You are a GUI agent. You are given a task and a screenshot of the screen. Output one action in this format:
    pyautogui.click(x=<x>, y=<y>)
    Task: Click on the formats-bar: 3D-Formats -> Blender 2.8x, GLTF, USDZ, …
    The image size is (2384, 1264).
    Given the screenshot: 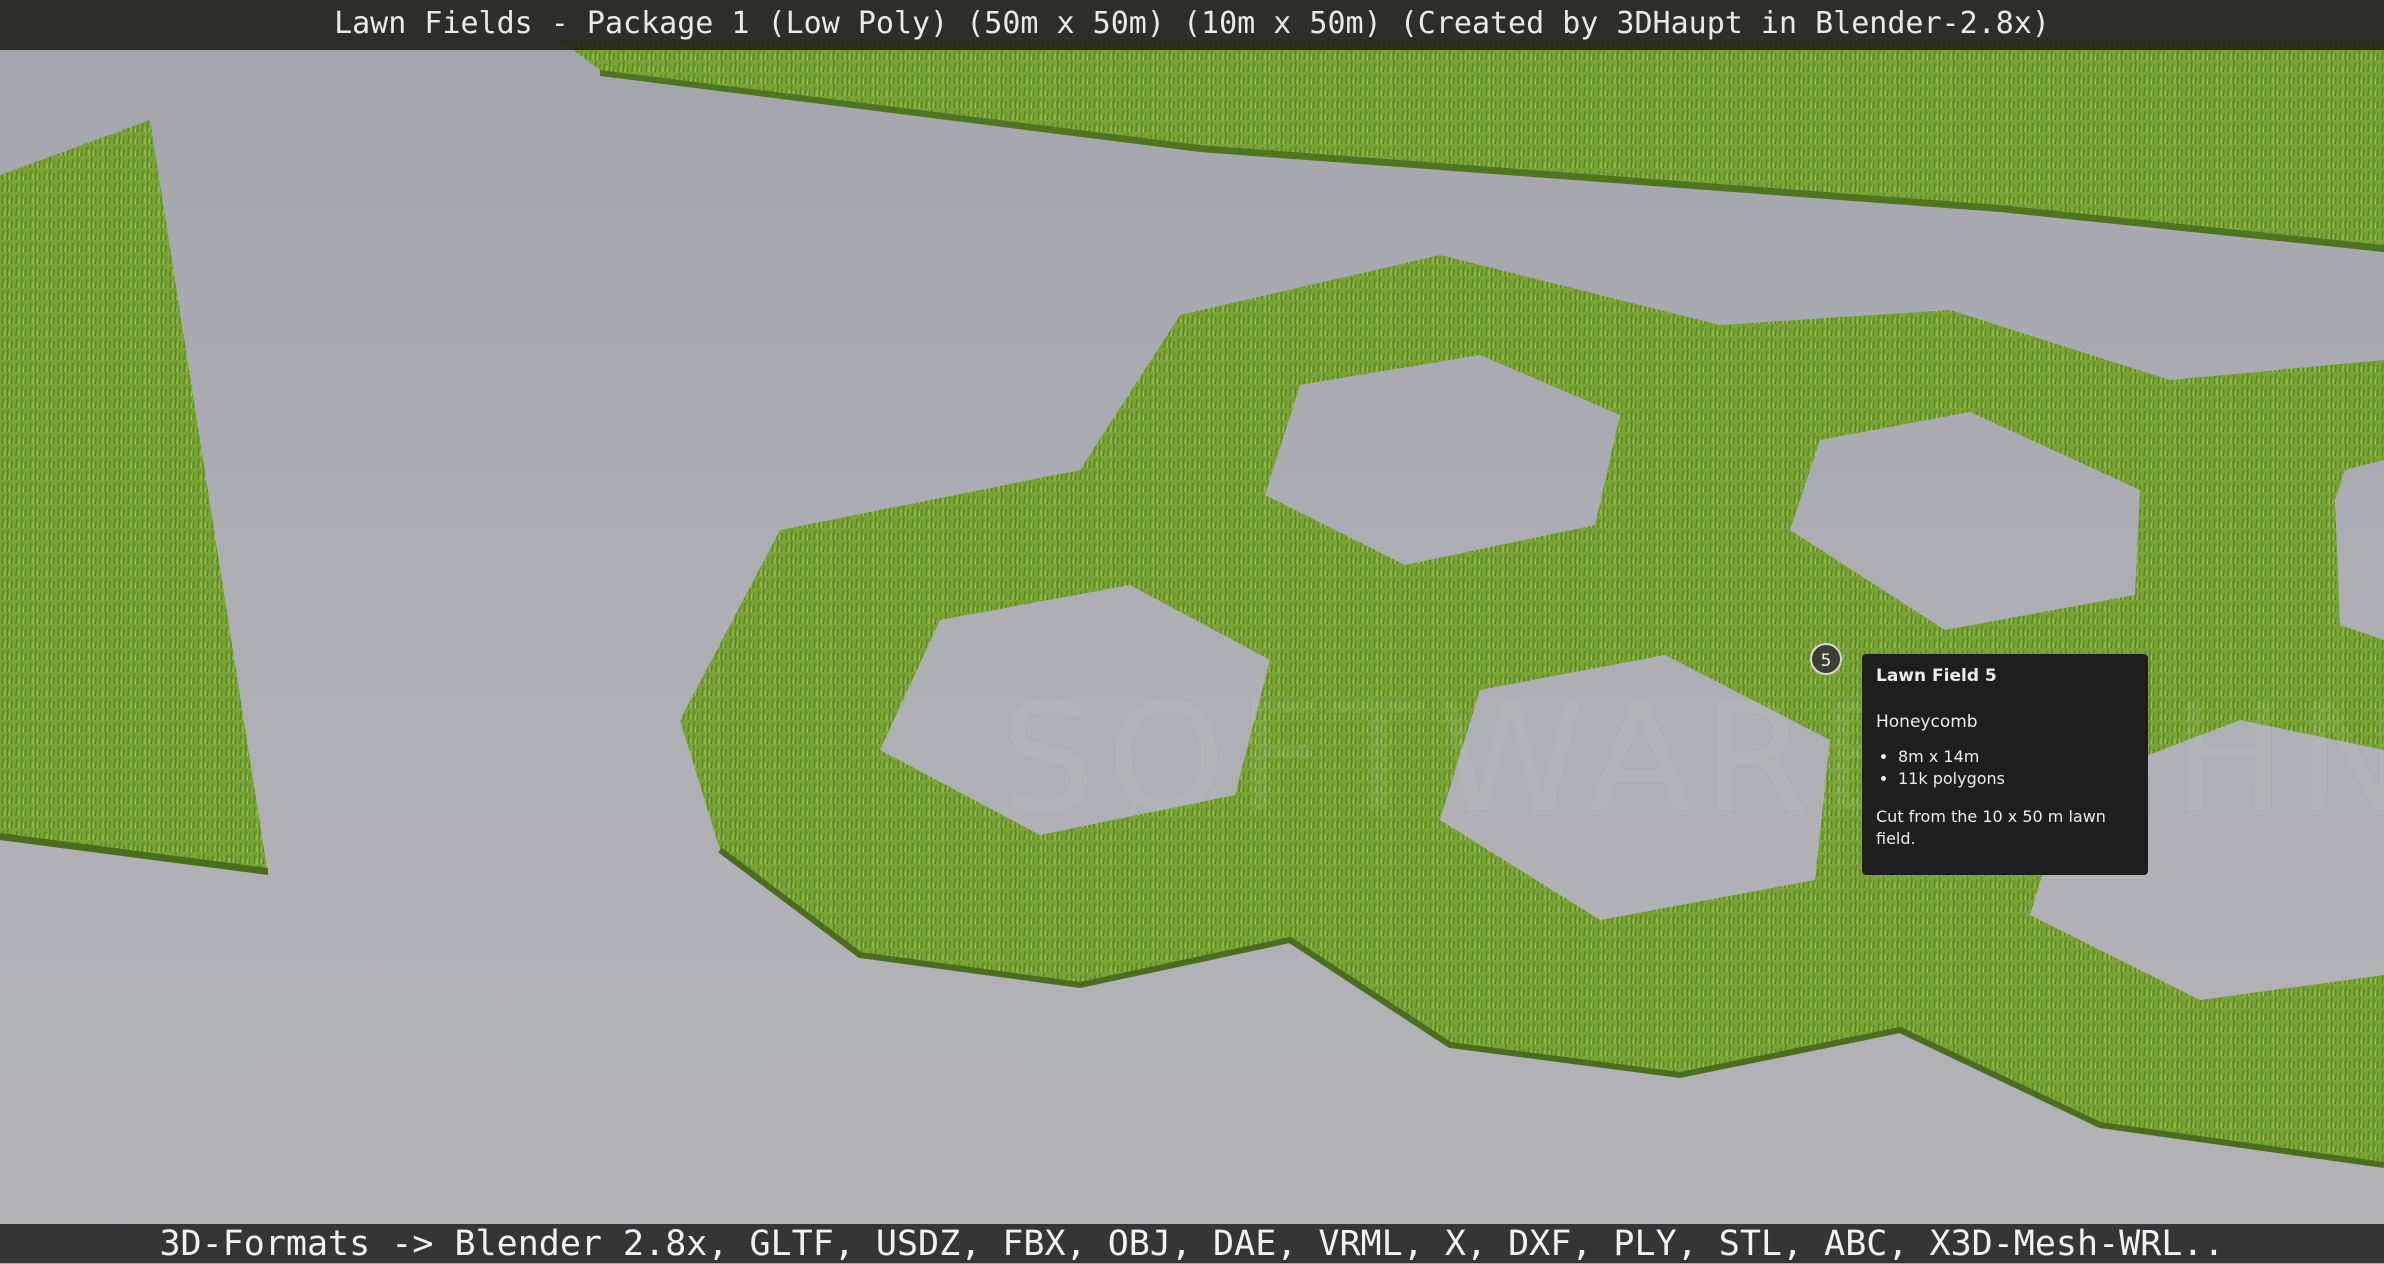 What is the action you would take?
    pyautogui.click(x=1192, y=1244)
    